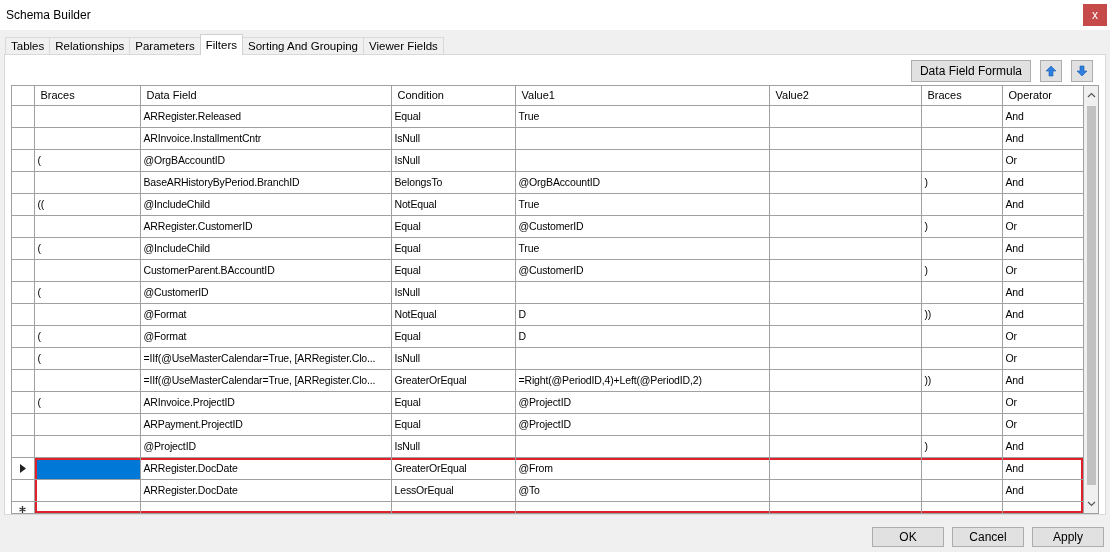  What do you see at coordinates (642, 468) in the screenshot?
I see `table-cell: @From` at bounding box center [642, 468].